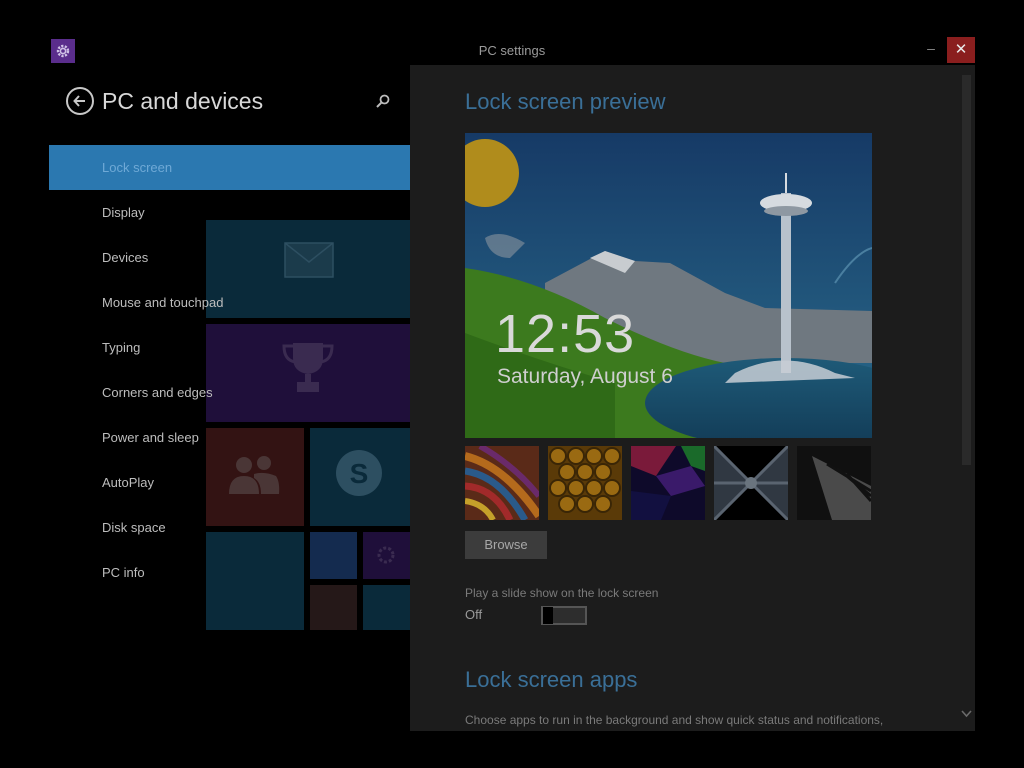 This screenshot has height=768, width=1024. What do you see at coordinates (506, 545) in the screenshot?
I see `browse-button: Browse` at bounding box center [506, 545].